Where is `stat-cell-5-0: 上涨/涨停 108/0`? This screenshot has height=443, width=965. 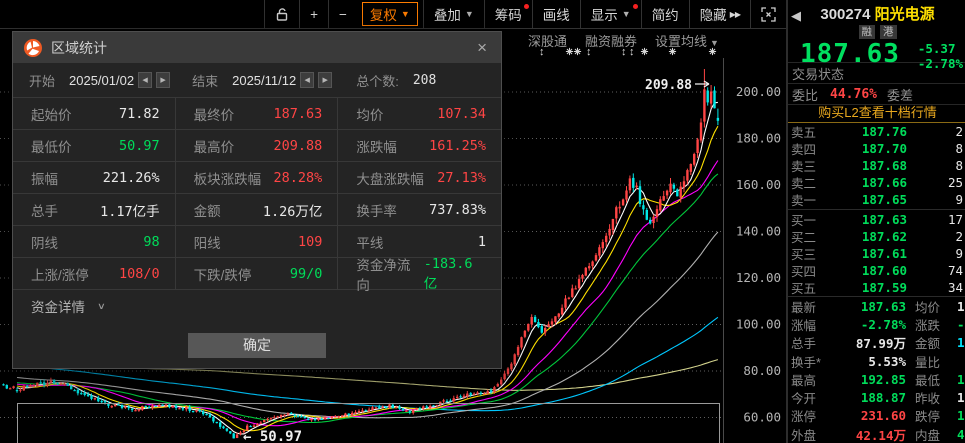 stat-cell-5-0: 上涨/涨停 108/0 is located at coordinates (94, 274).